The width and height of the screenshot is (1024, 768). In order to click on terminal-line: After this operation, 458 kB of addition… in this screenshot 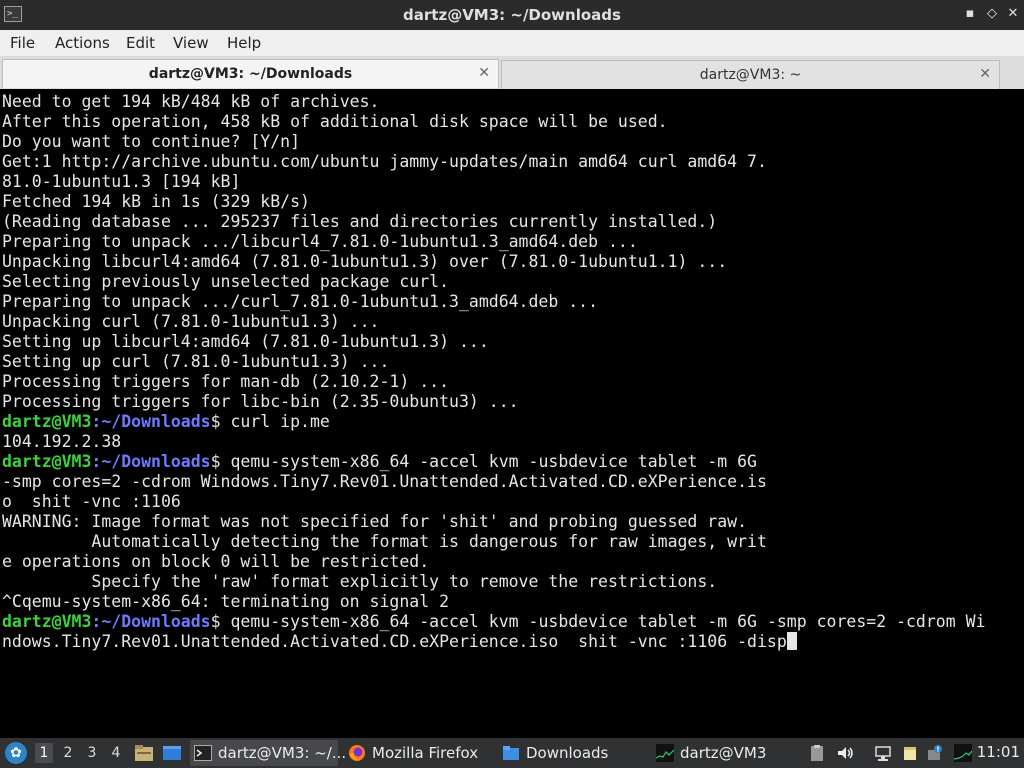, I will do `click(335, 122)`.